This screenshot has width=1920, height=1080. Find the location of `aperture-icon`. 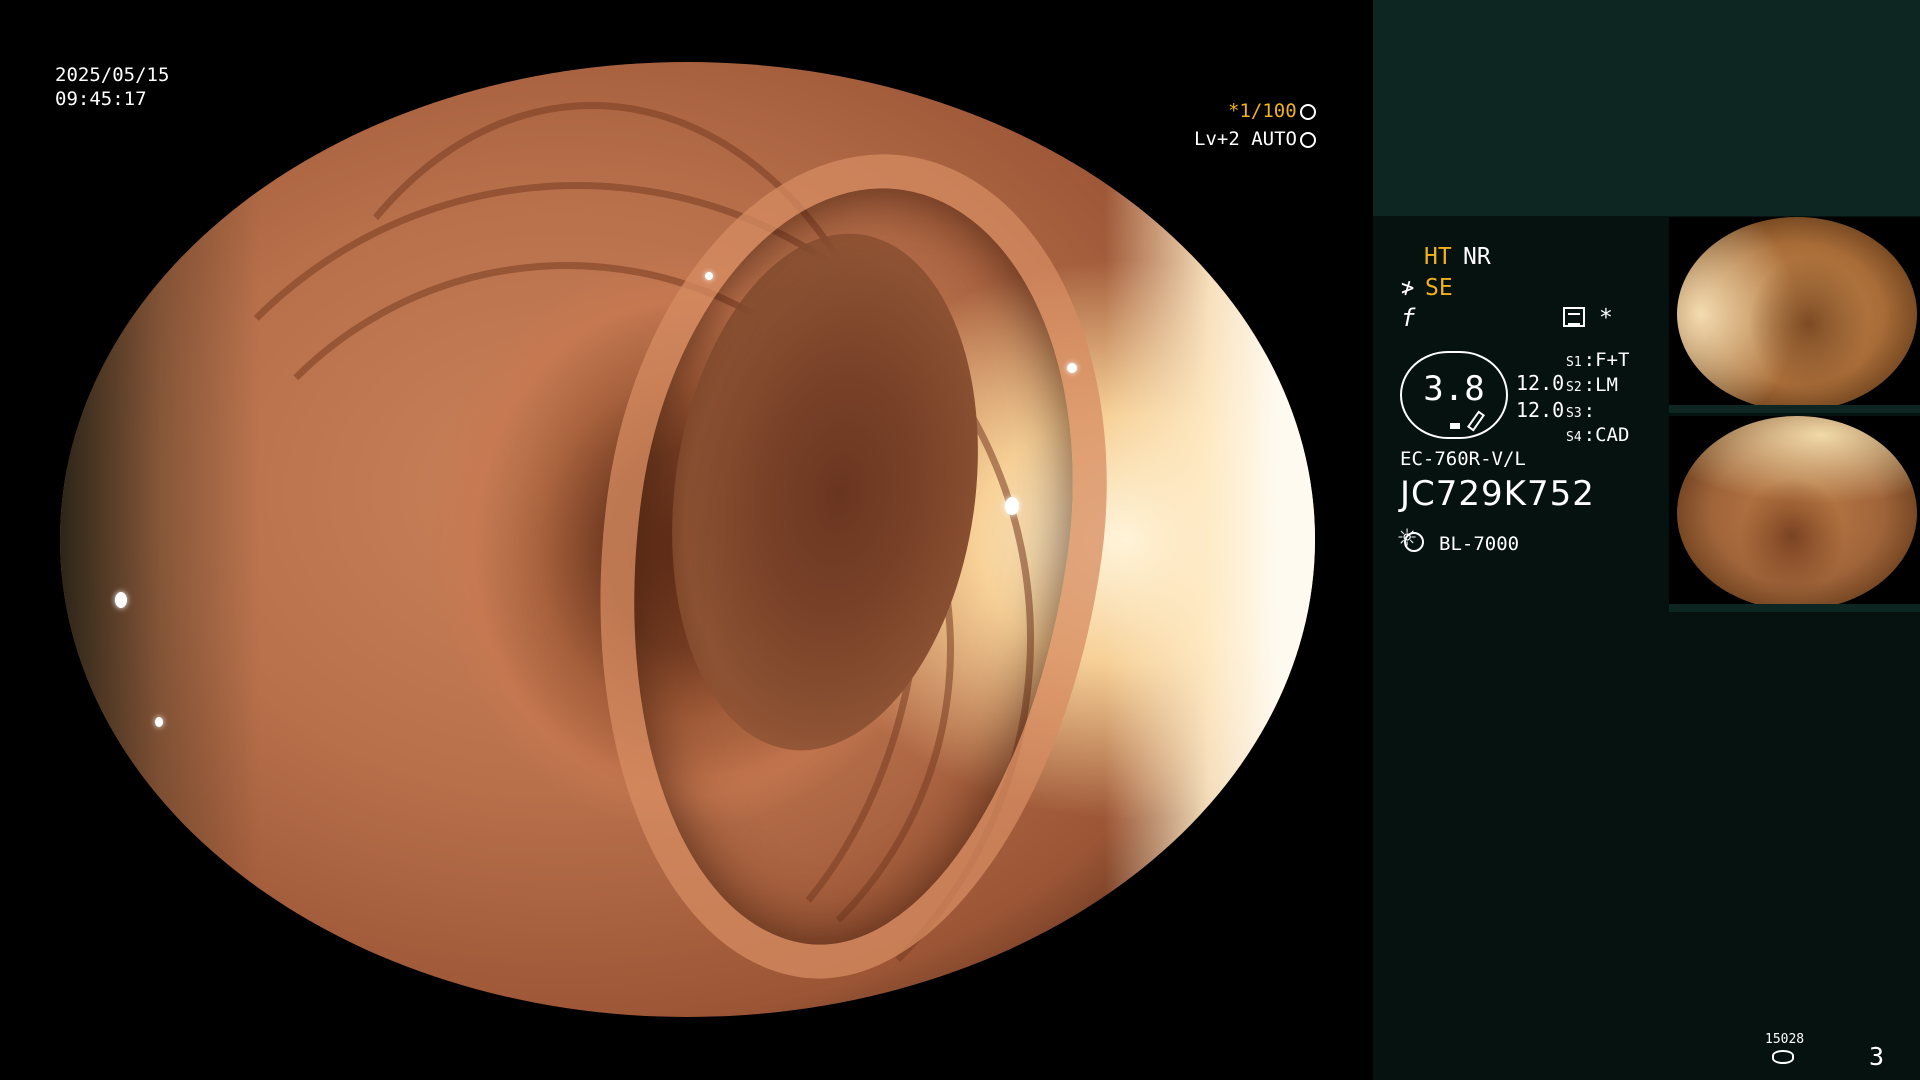

aperture-icon is located at coordinates (1307, 112).